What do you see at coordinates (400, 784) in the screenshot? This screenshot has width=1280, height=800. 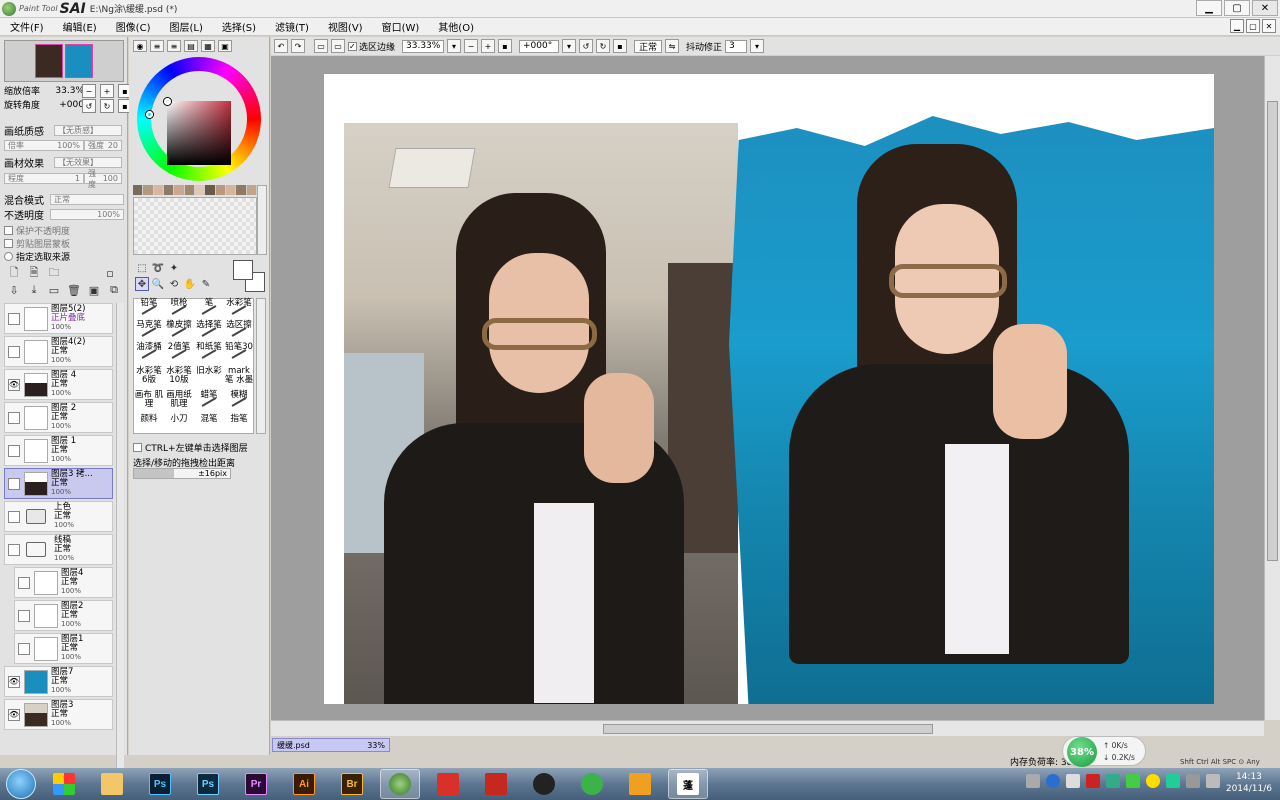 I see `taskbar-sai-icon` at bounding box center [400, 784].